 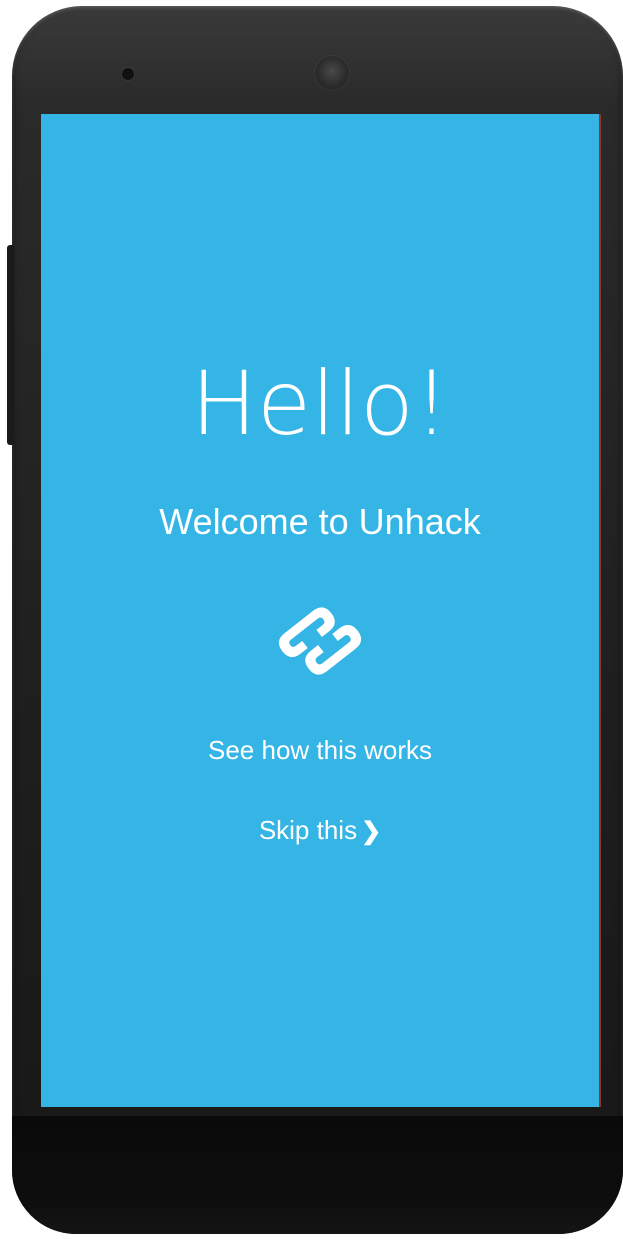 What do you see at coordinates (371, 831) in the screenshot?
I see `chevron-right-icon: ❯` at bounding box center [371, 831].